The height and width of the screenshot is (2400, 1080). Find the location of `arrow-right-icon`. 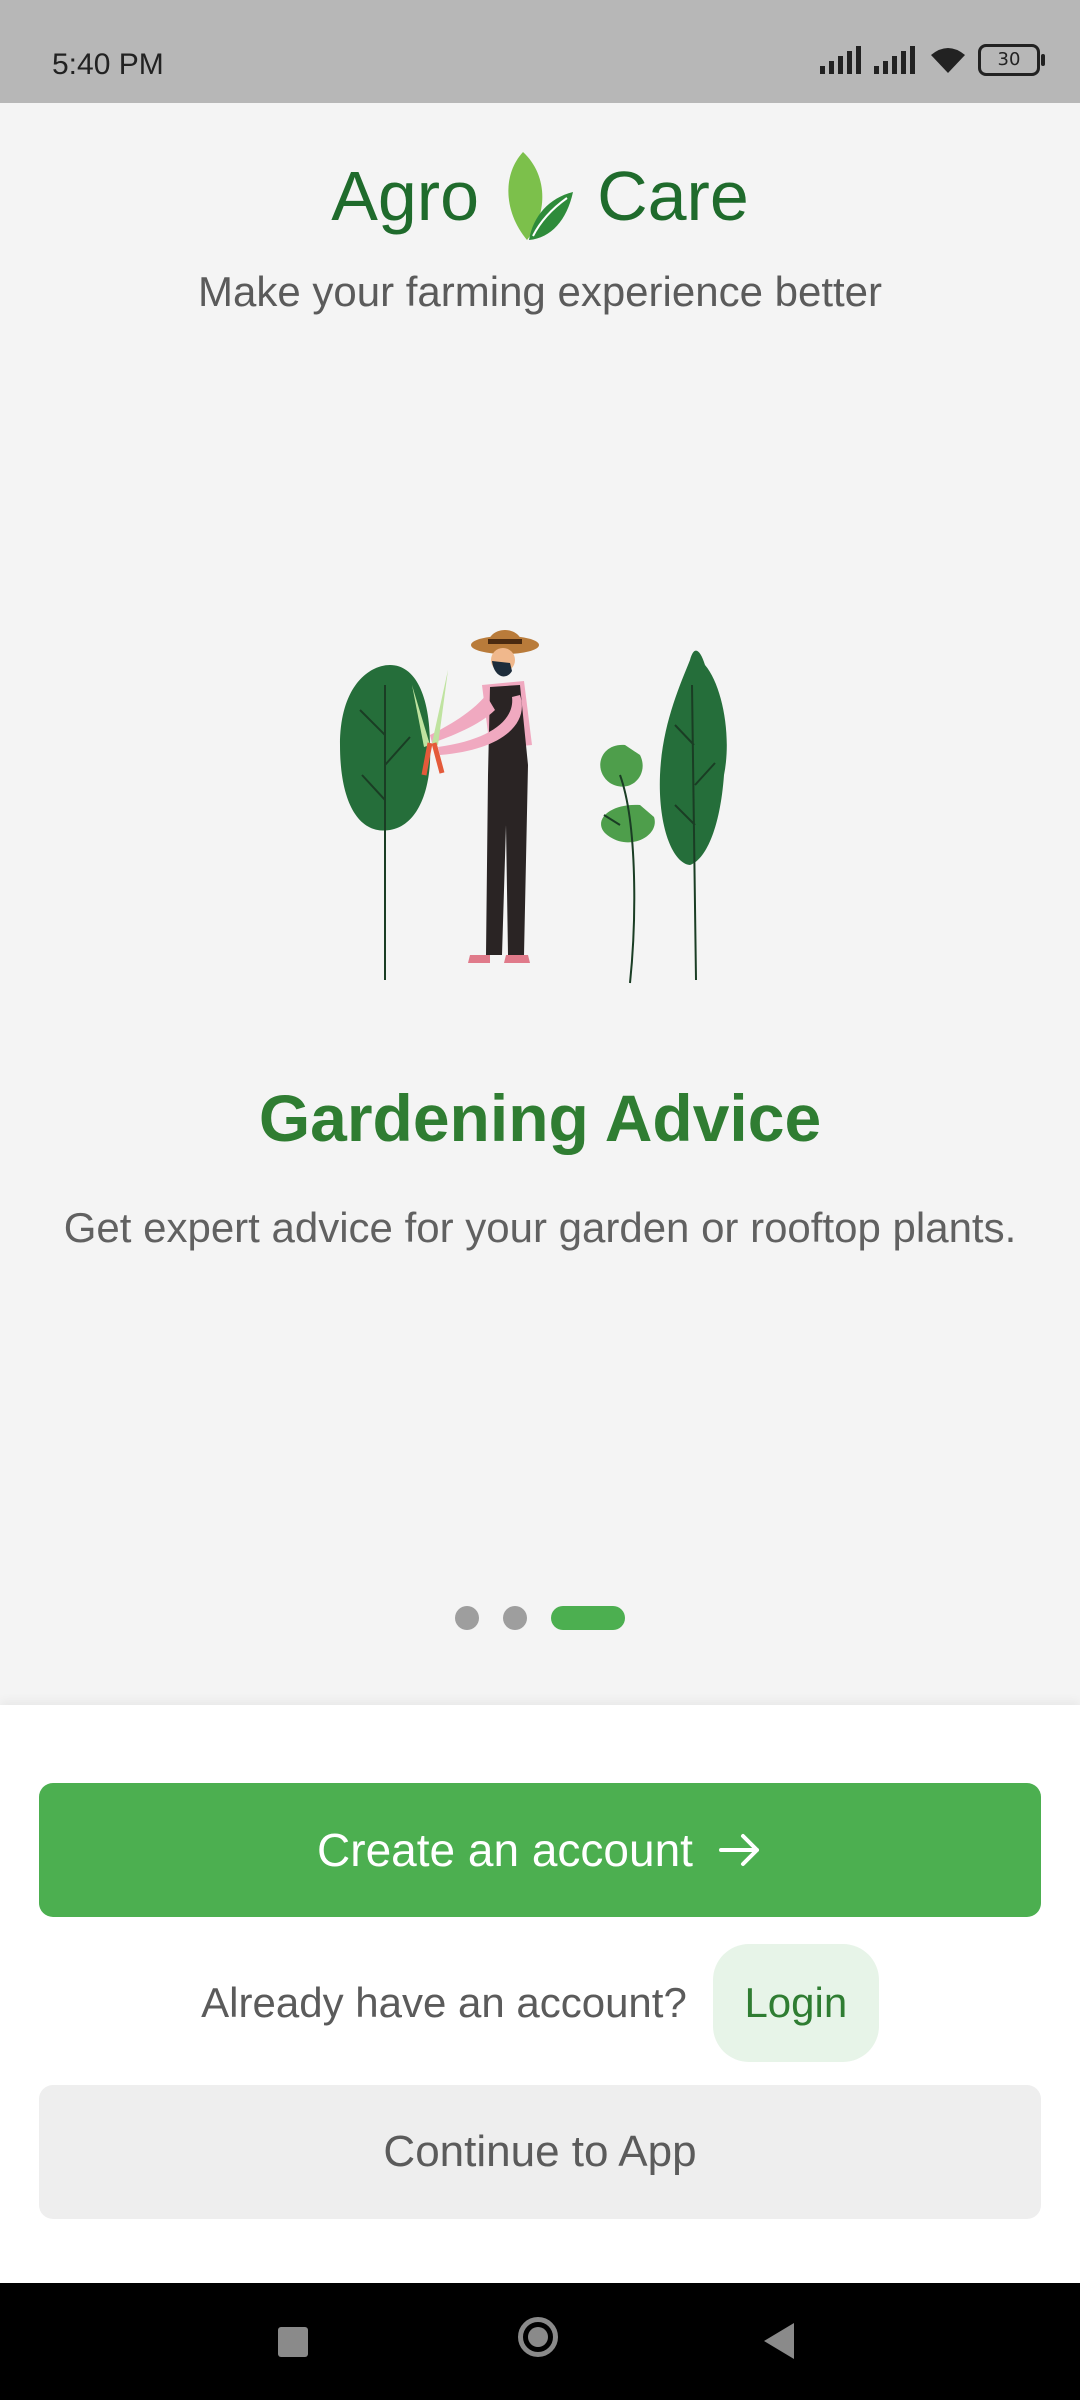

arrow-right-icon is located at coordinates (738, 1850).